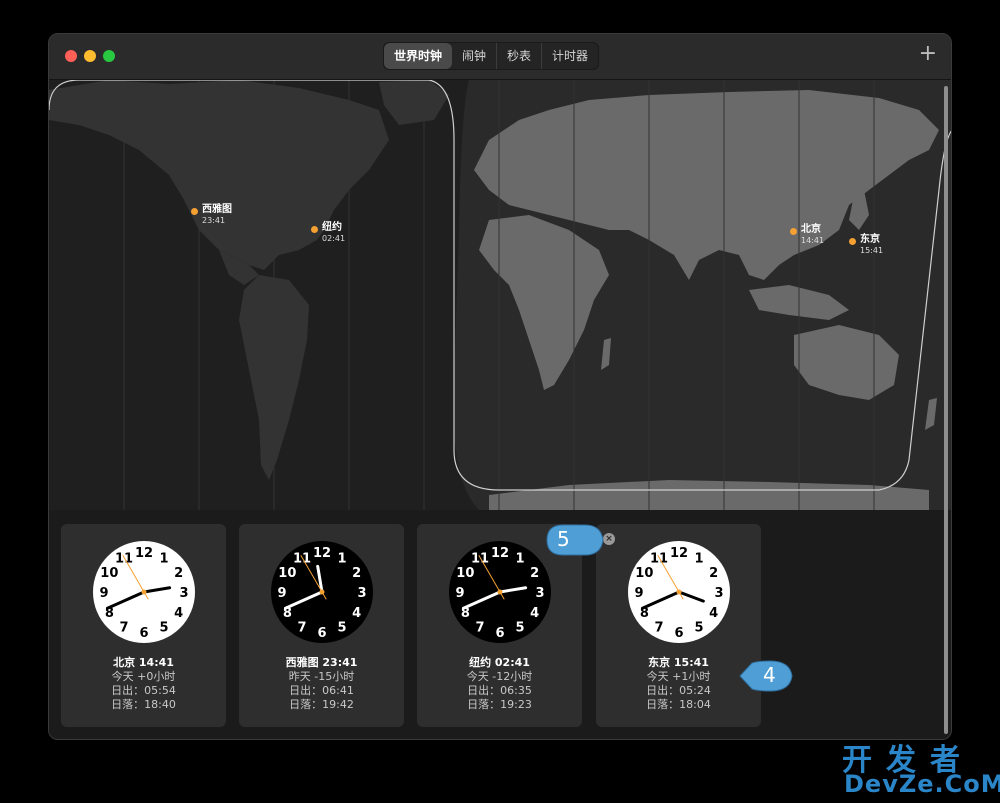 The image size is (1000, 803). What do you see at coordinates (928, 54) in the screenshot?
I see `add-city-button: +` at bounding box center [928, 54].